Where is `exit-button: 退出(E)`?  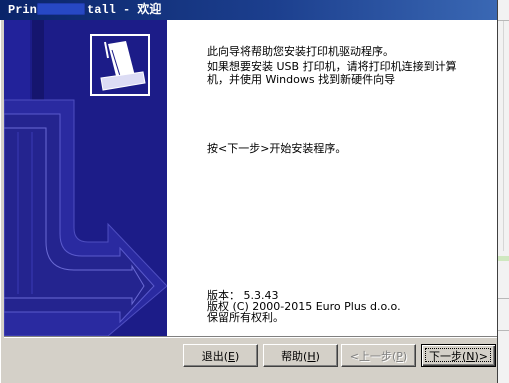 exit-button: 退出(E) is located at coordinates (220, 355).